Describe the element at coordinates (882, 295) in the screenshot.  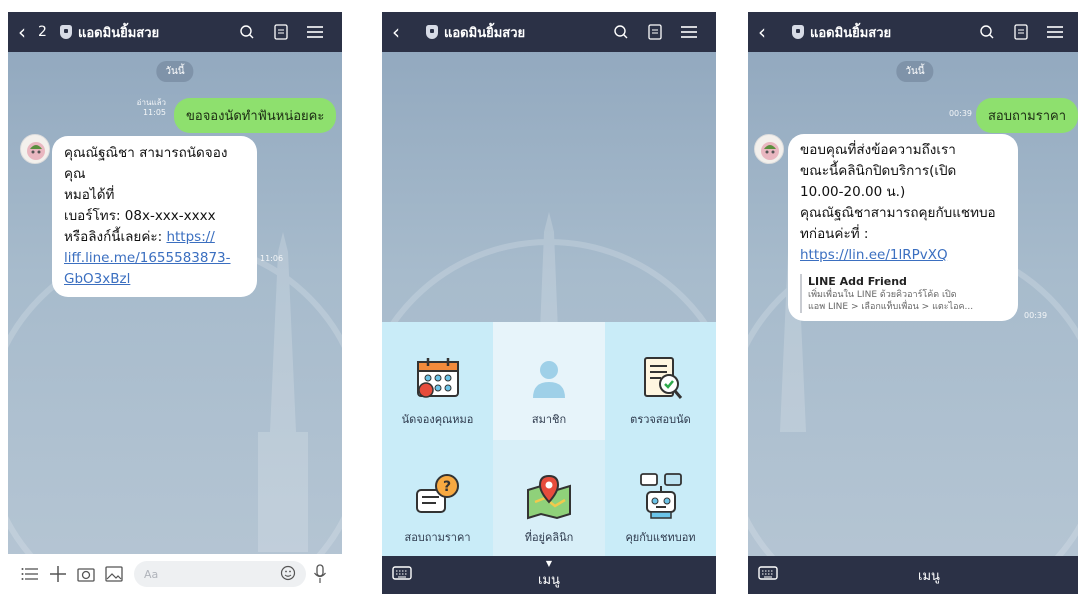
I see `link-preview-description: เพิ่มเพื่อนใน LINE ด้วยคิวอาร์โค้ด เปิด` at that location.